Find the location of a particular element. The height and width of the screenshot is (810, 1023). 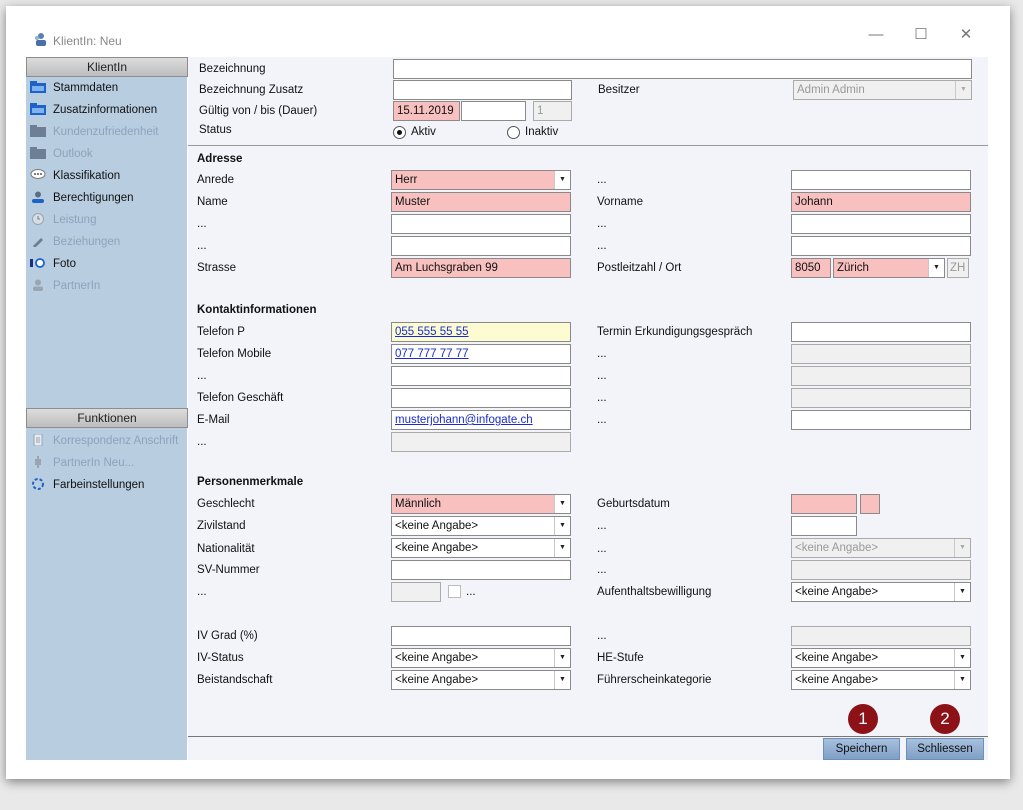

anrede-extra-input is located at coordinates (881, 180).